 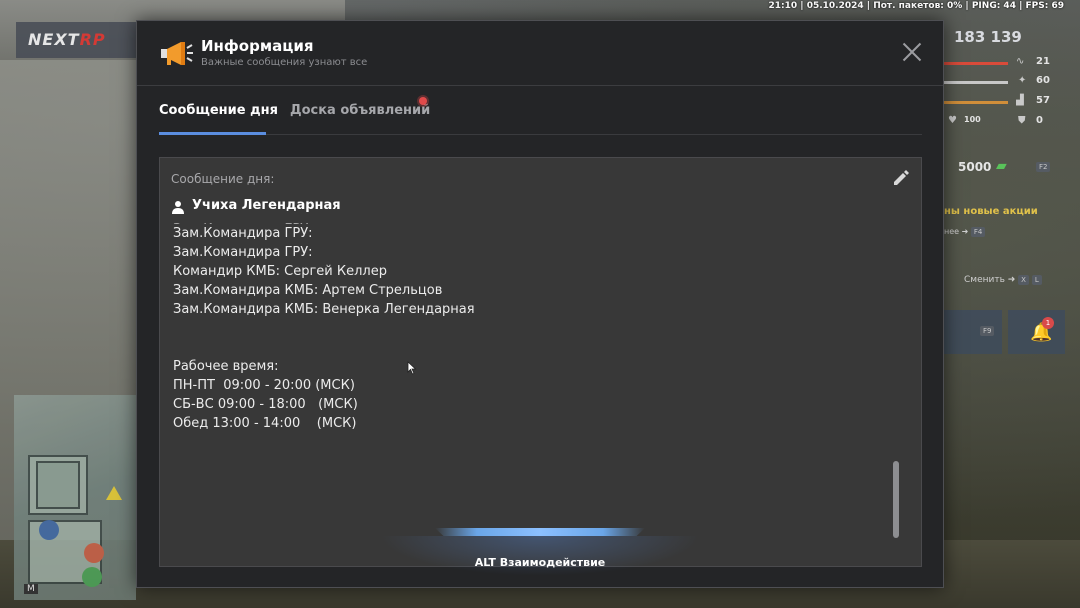 I want to click on interaction-bar, so click(x=540, y=532).